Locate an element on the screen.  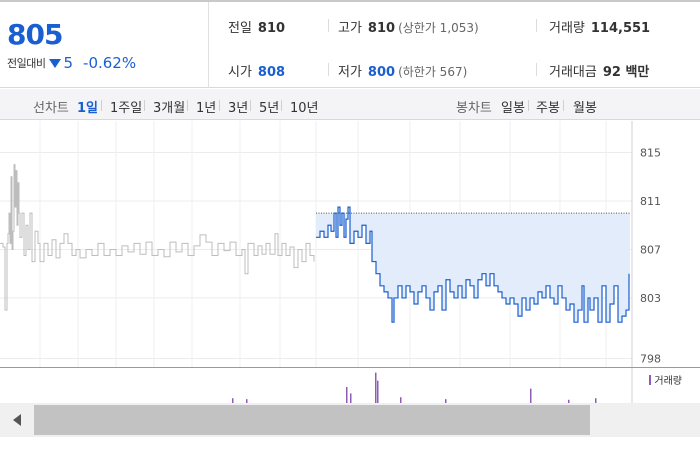
chart-toolbar: 선차트 1일 1주일 3개월 1년 3년 5년 10년 봉차트 일봉 주봉 월봉 is located at coordinates (350, 104).